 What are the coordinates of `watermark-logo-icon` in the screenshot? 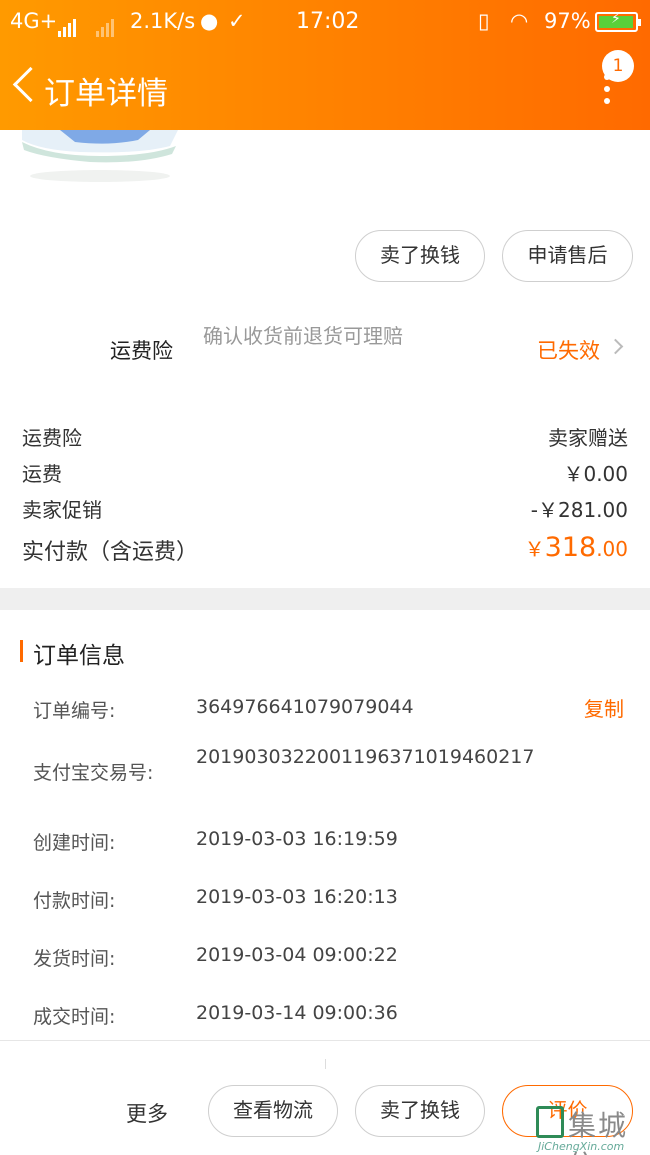 It's located at (550, 1122).